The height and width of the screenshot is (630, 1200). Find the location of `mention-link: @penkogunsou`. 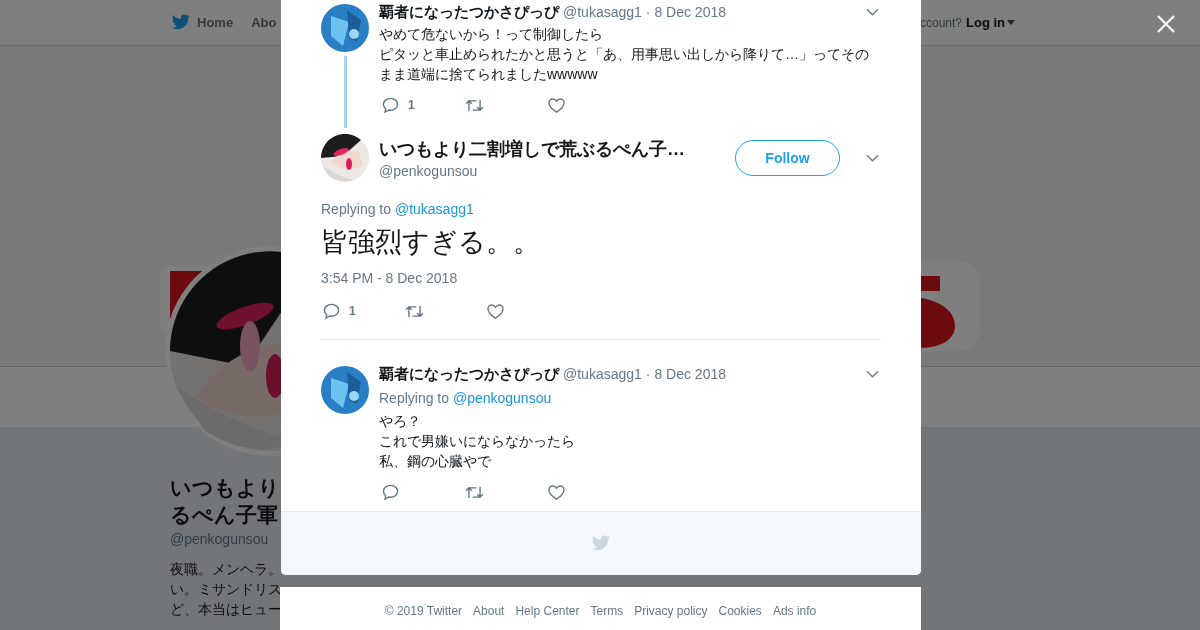

mention-link: @penkogunsou is located at coordinates (502, 398).